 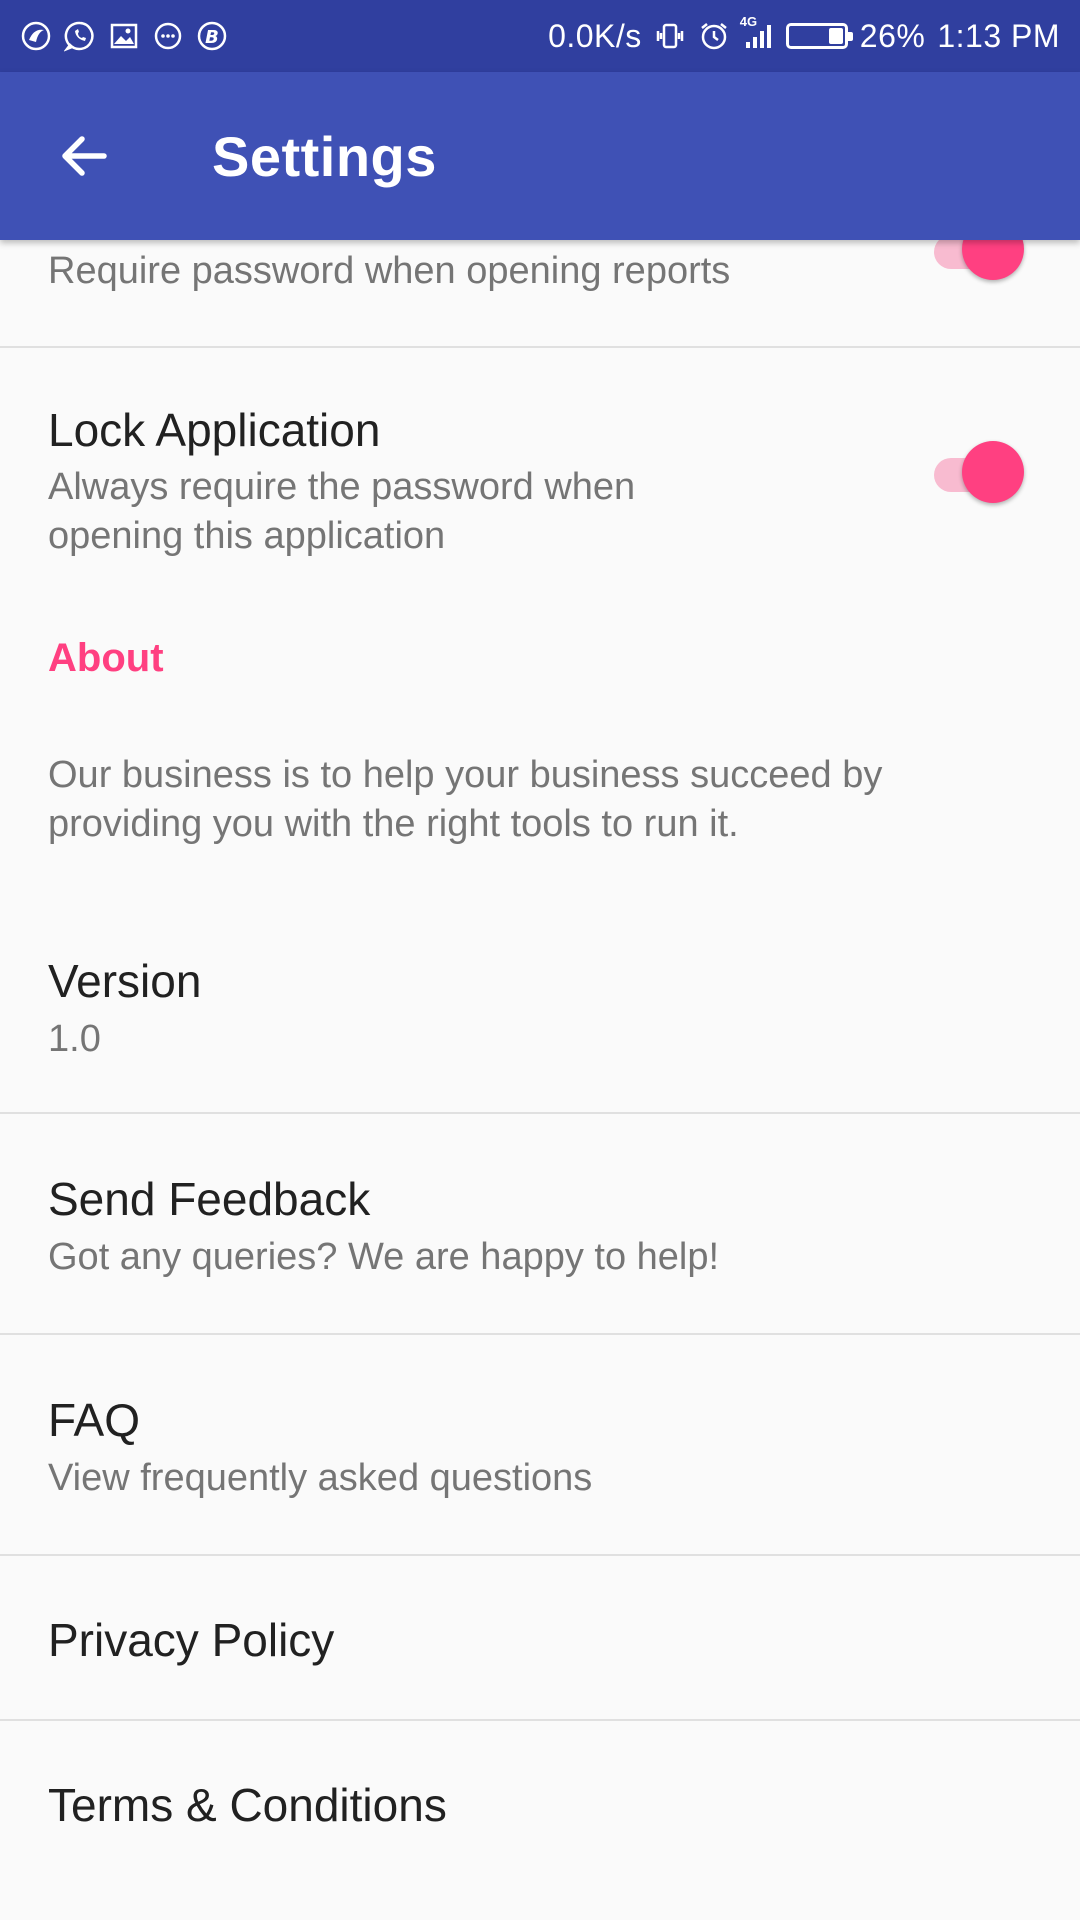 What do you see at coordinates (748, 21) in the screenshot?
I see `network-type: 4G` at bounding box center [748, 21].